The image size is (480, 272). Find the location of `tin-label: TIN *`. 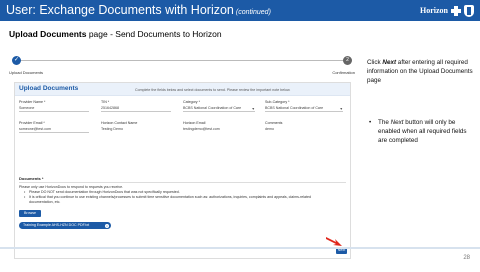

tin-label: TIN * is located at coordinates (105, 102).